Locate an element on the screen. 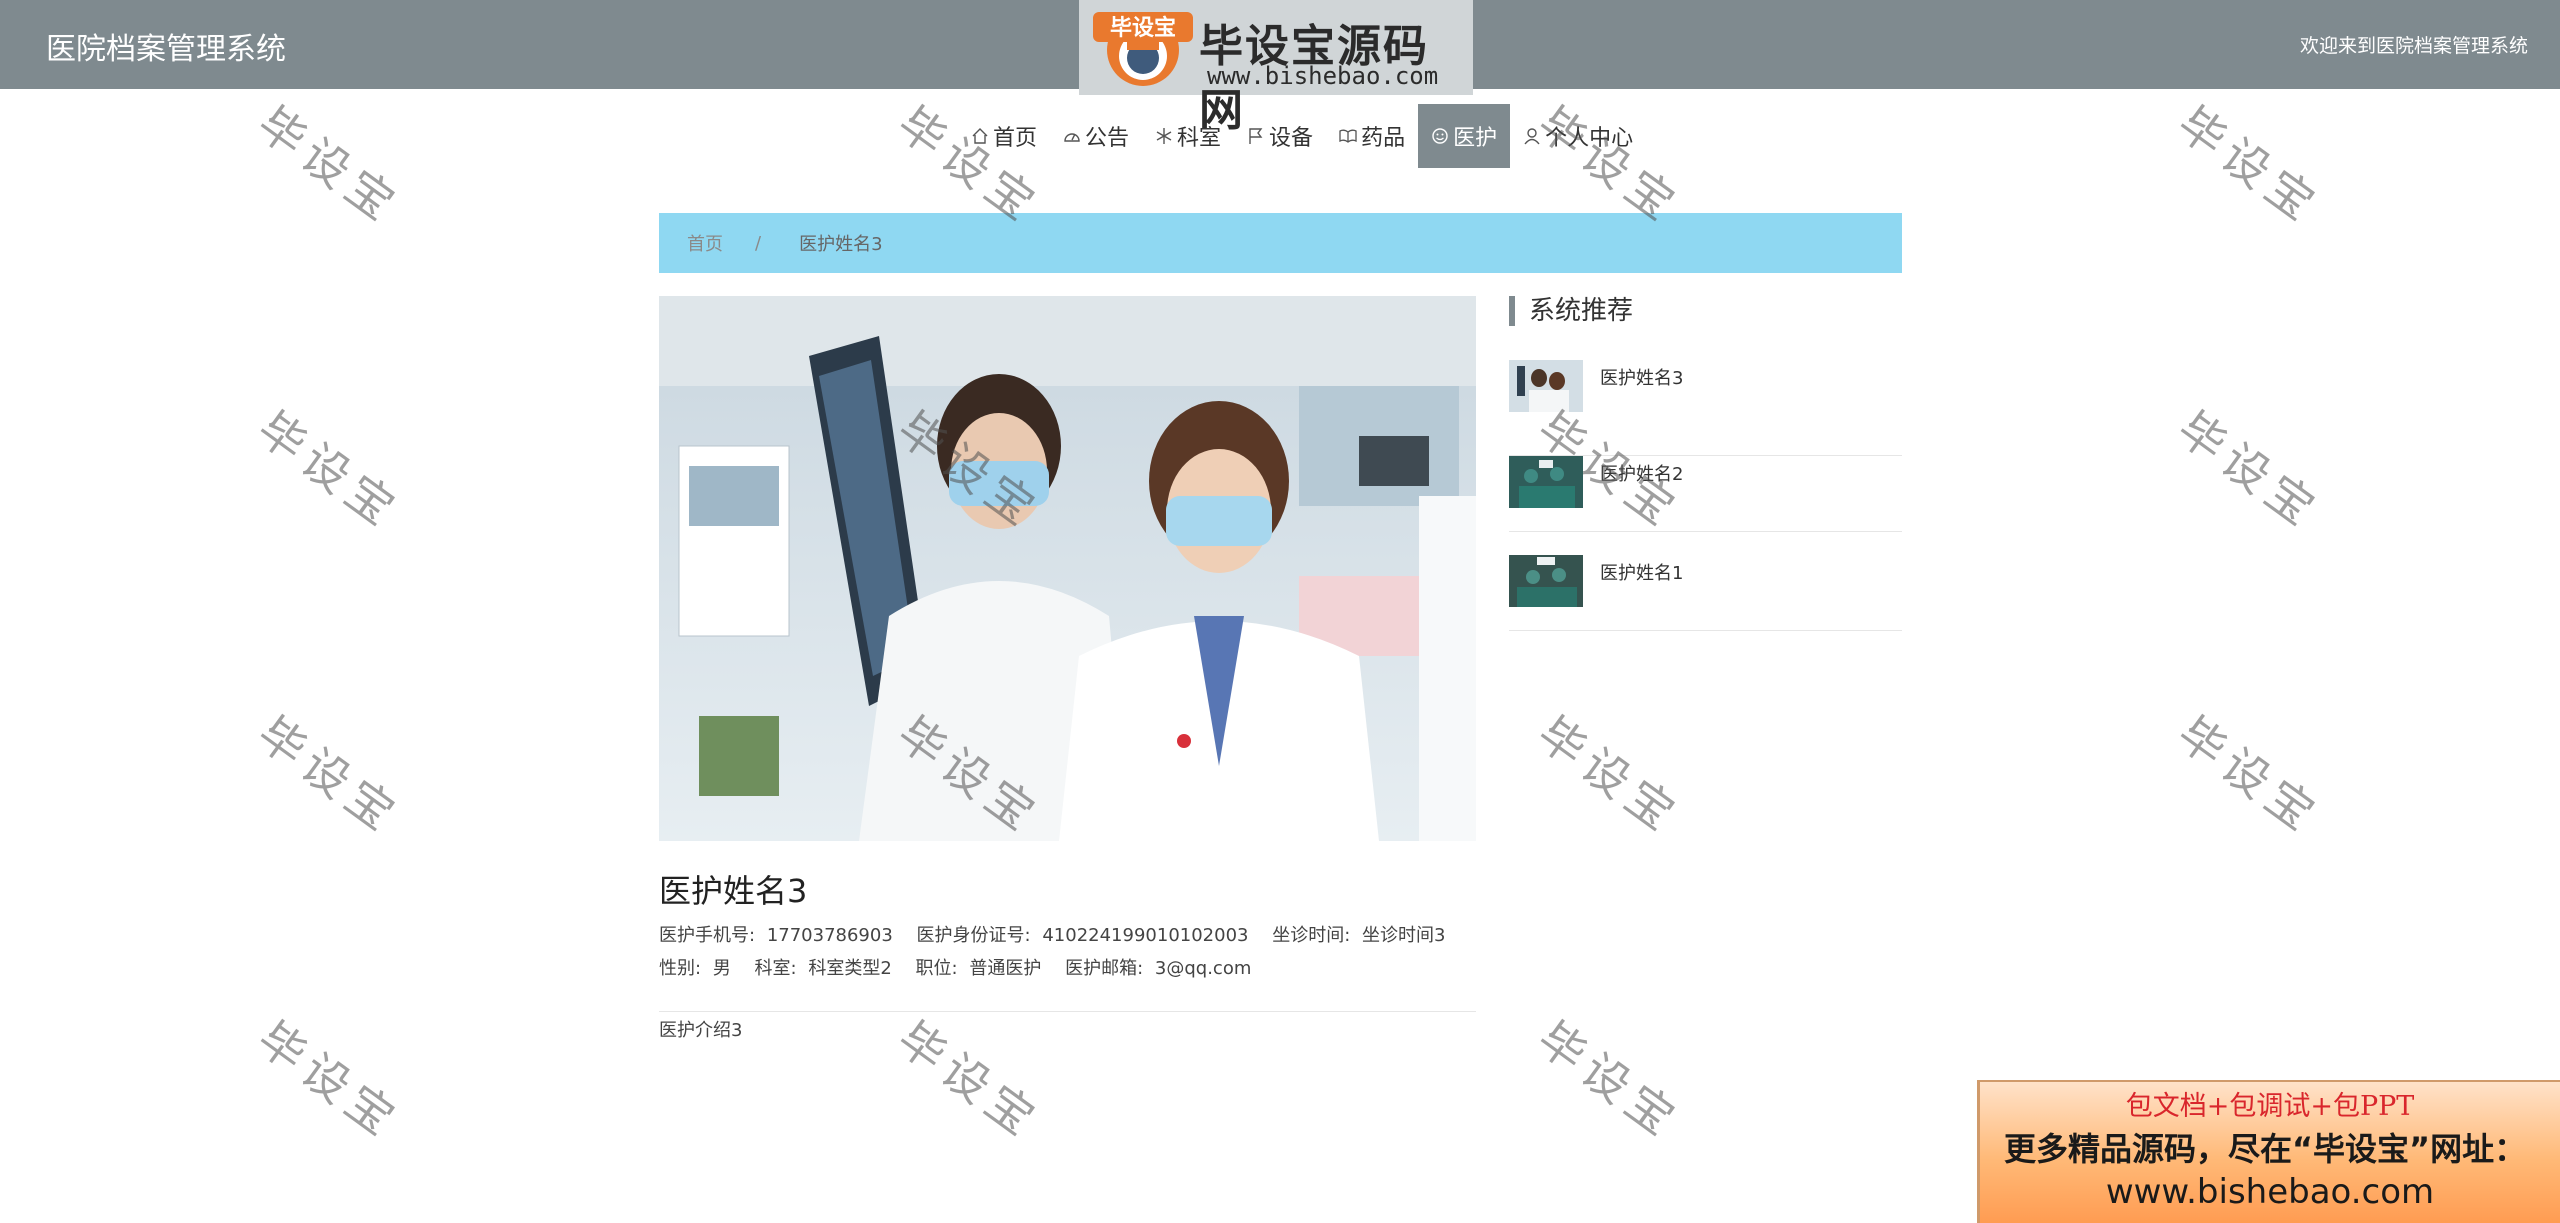 The image size is (2560, 1223). main-nav: 首页 公告 科室 设备 药品 医护 个人中心 is located at coordinates (1302, 136).